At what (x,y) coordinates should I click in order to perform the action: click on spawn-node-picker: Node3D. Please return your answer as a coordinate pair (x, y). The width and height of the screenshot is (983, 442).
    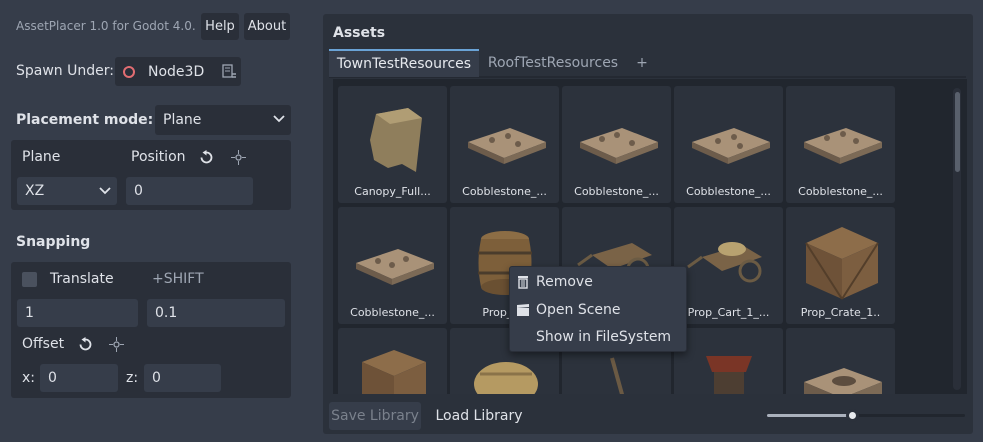
    Looking at the image, I should click on (178, 71).